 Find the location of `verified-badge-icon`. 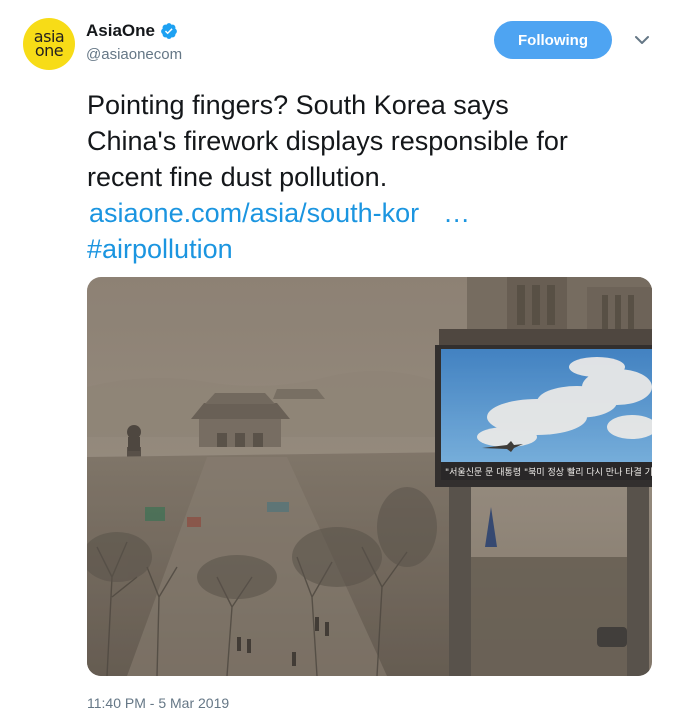

verified-badge-icon is located at coordinates (169, 31).